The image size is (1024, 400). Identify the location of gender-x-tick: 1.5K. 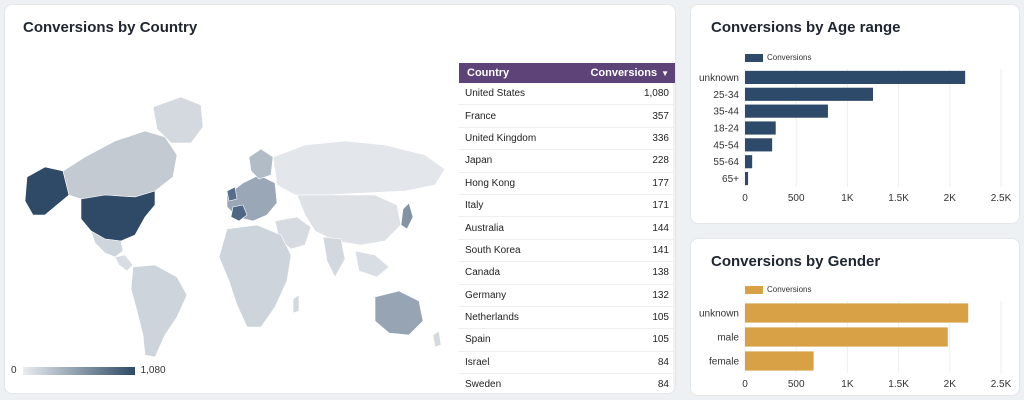
(898, 384).